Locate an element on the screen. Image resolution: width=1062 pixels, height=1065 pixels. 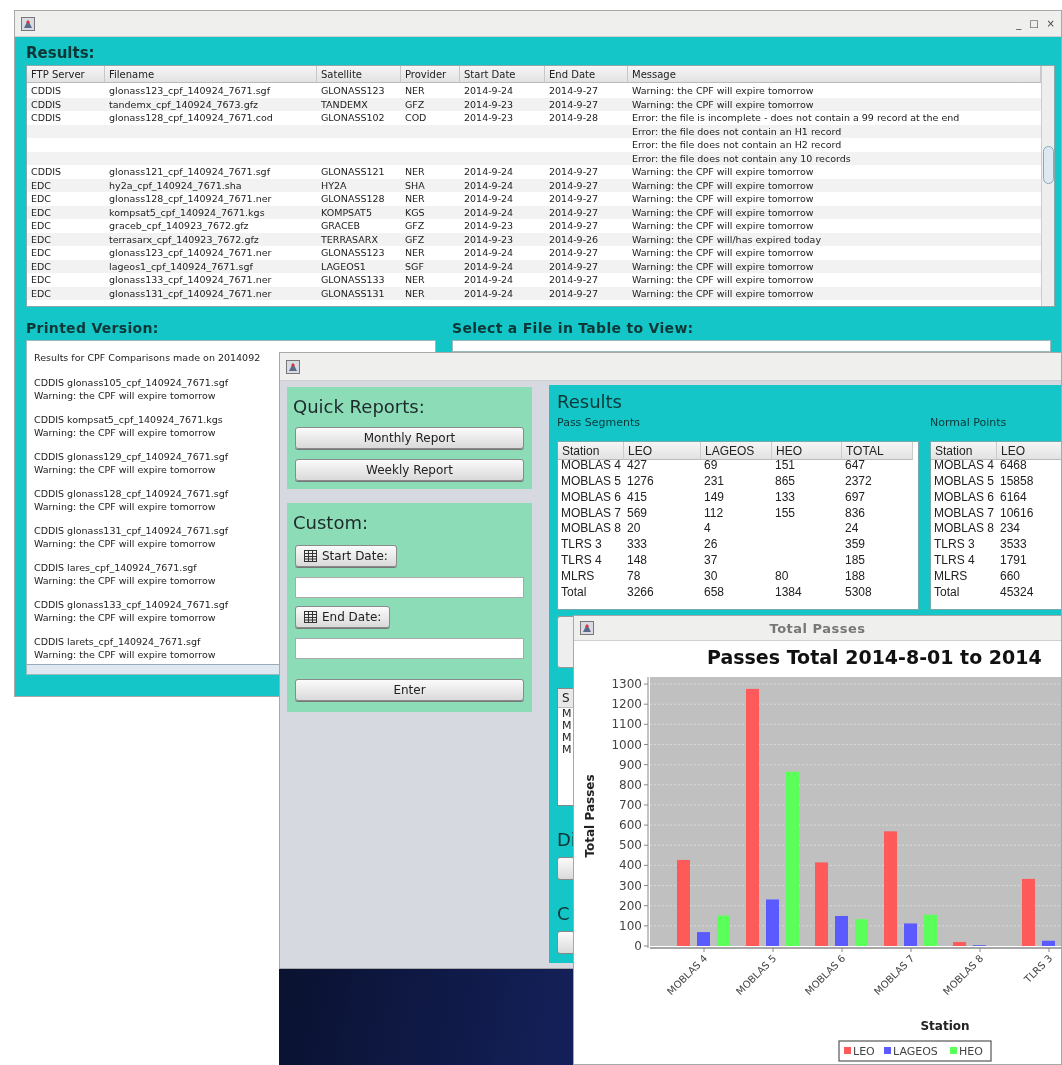
table-cell-text: 660 is located at coordinates (1010, 577).